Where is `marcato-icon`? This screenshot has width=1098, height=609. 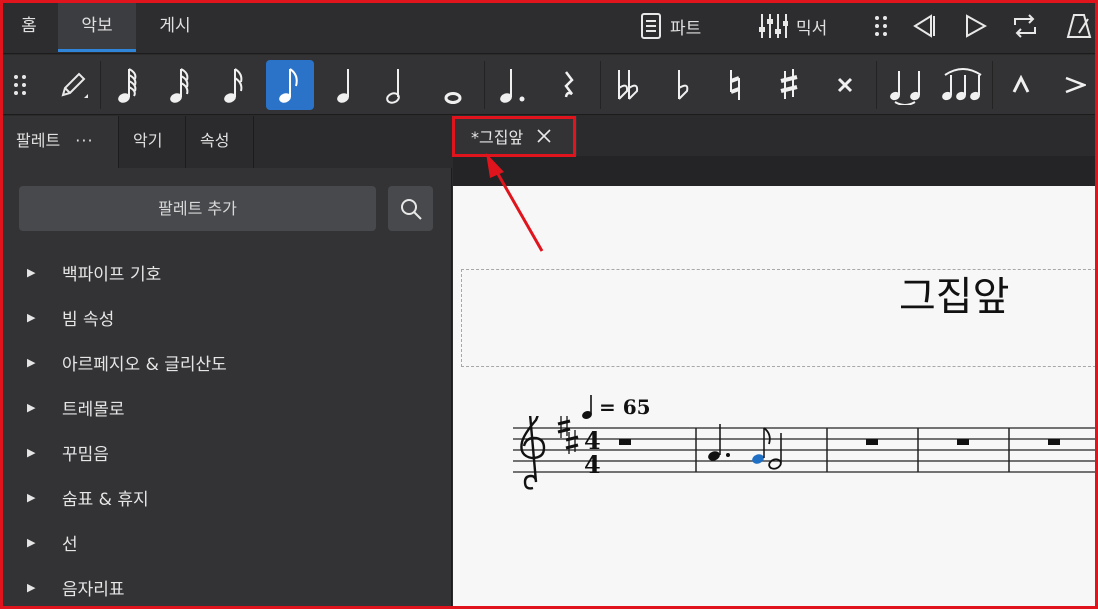 marcato-icon is located at coordinates (1021, 85).